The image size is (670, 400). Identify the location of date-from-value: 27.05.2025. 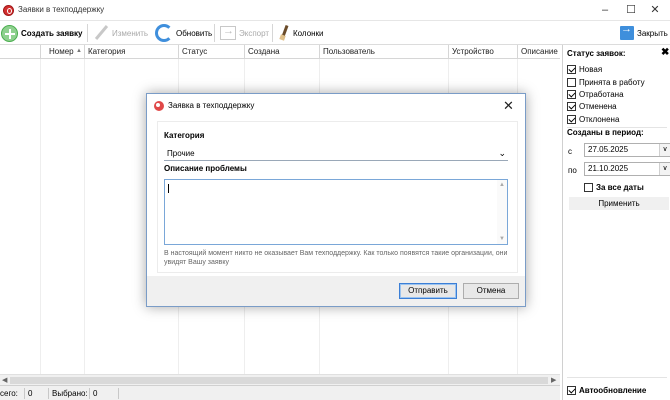
(608, 149).